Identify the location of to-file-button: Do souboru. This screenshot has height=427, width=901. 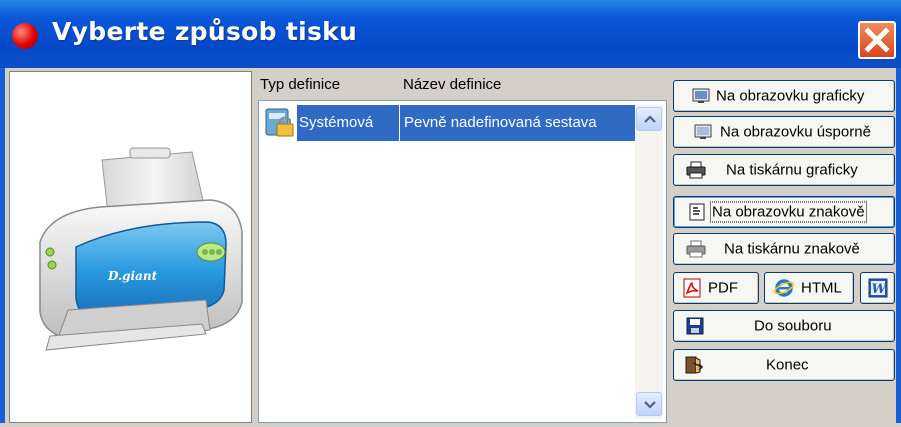
(784, 326).